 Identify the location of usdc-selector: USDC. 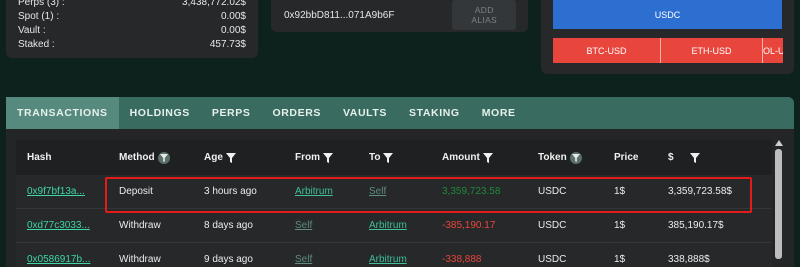
(667, 14).